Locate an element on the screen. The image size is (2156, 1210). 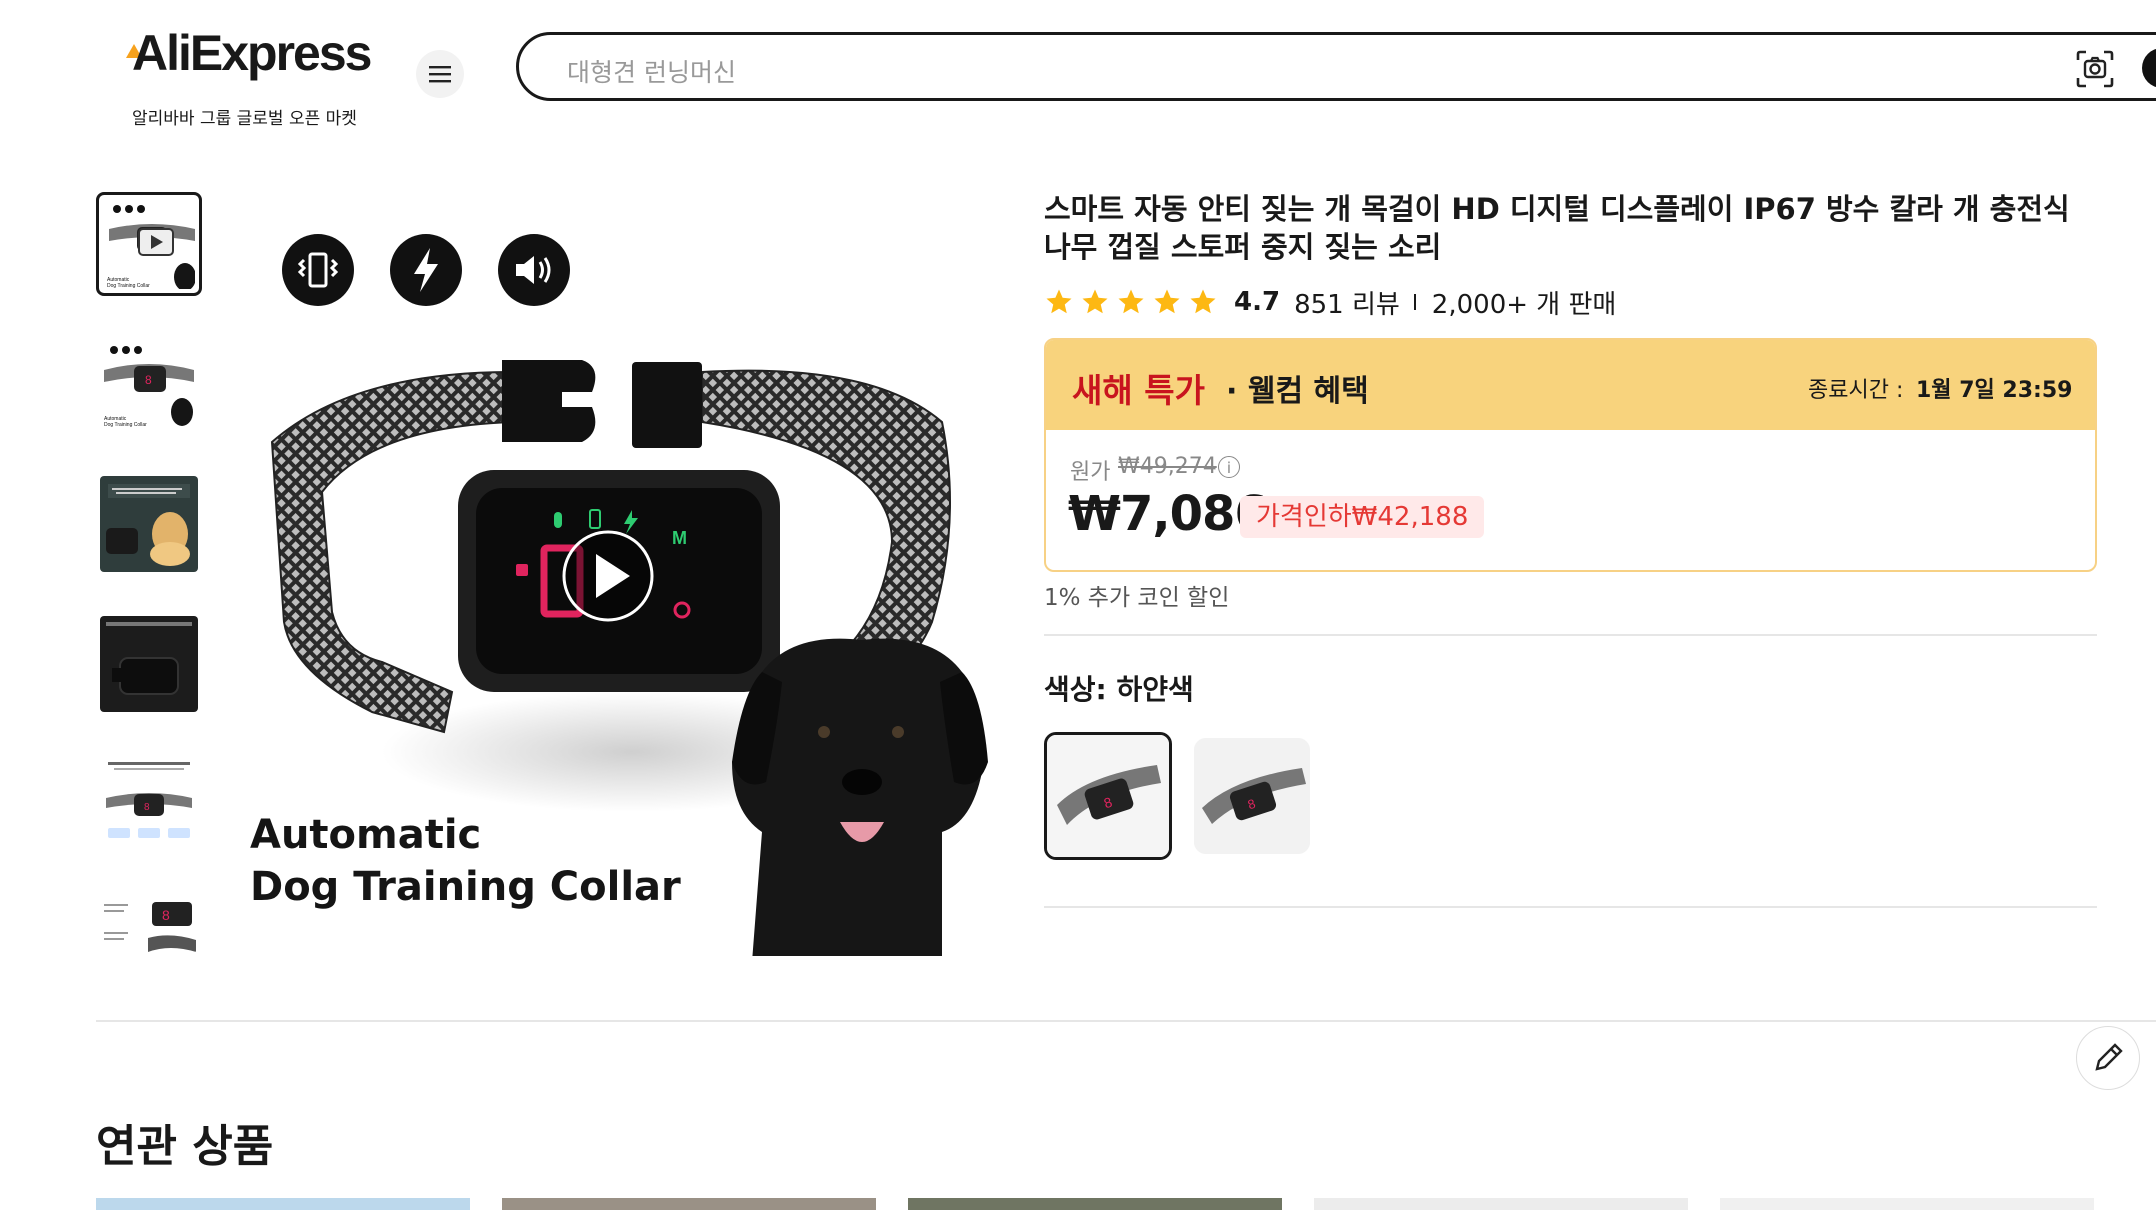
rating-row: 4.7 851 리뷰 2,000+ 개 판매 is located at coordinates (1330, 302).